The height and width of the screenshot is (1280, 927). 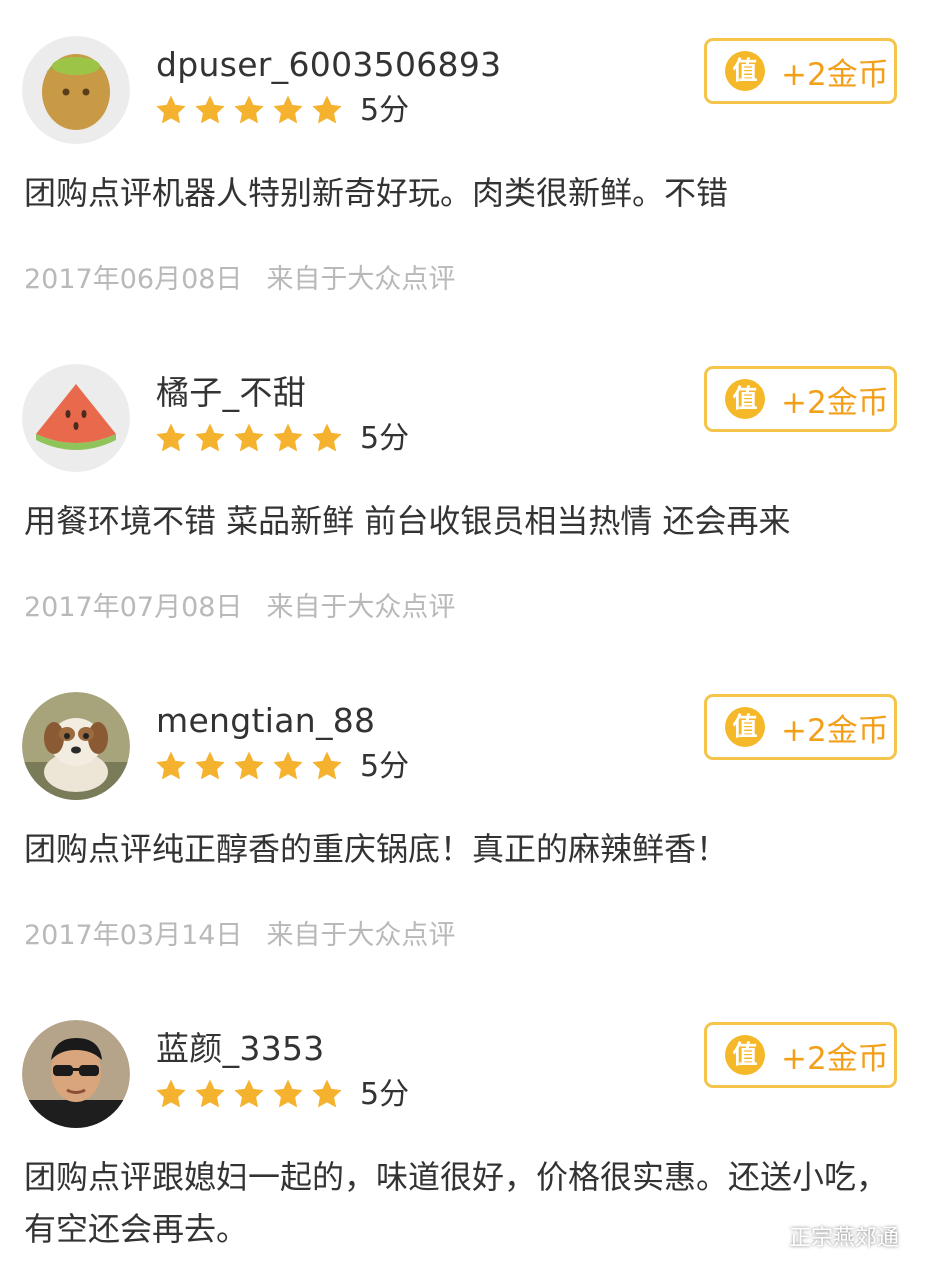 What do you see at coordinates (376, 193) in the screenshot?
I see `review-content: 团购点评机器人特别新奇好玩。肉类很新鲜。不错` at bounding box center [376, 193].